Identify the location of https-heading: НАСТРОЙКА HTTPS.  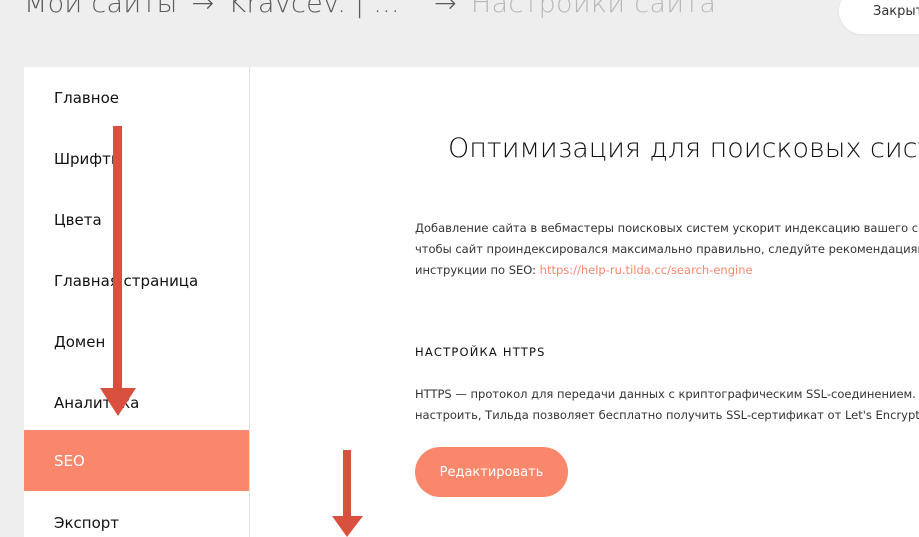
(480, 352).